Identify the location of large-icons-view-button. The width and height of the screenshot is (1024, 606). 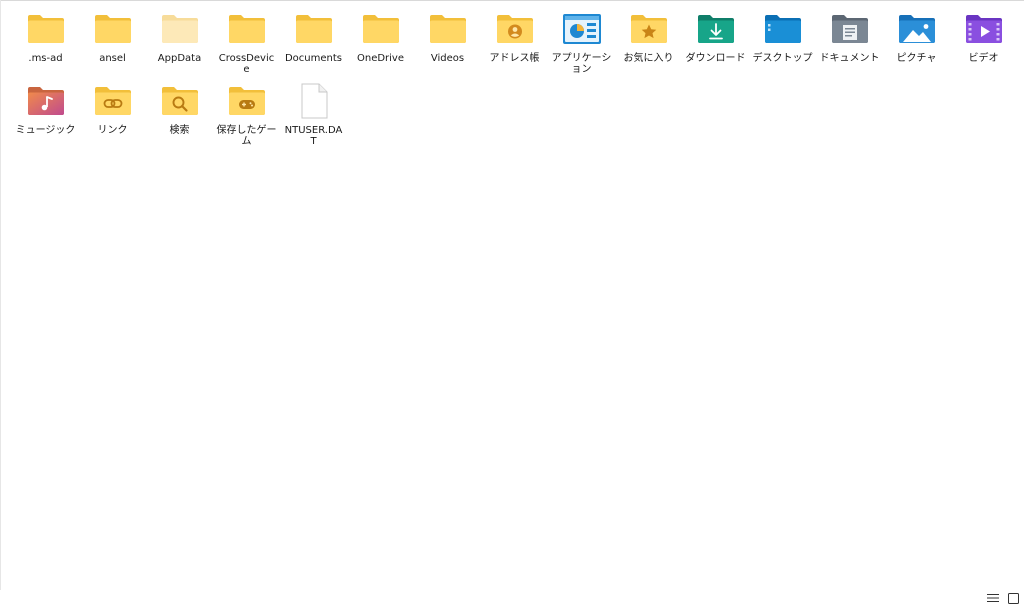
(1013, 598).